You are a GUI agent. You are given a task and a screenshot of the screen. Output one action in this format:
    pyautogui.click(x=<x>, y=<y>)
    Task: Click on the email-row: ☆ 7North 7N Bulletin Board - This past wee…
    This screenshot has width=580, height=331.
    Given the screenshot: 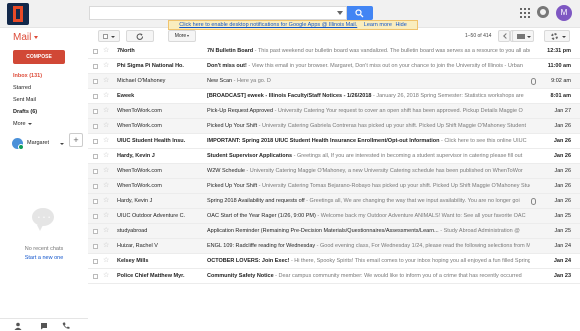 What is the action you would take?
    pyautogui.click(x=334, y=51)
    